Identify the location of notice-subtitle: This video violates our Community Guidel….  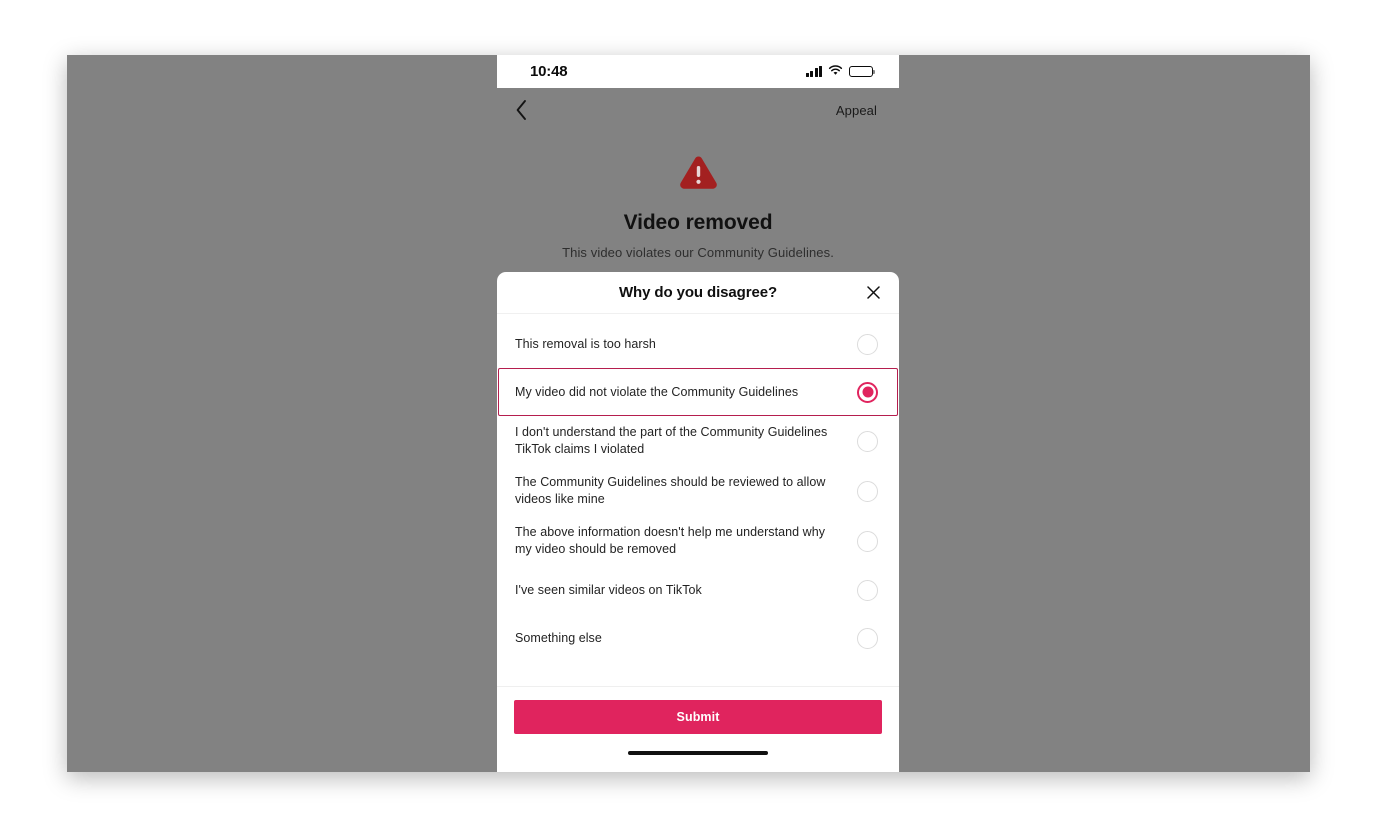
(698, 252).